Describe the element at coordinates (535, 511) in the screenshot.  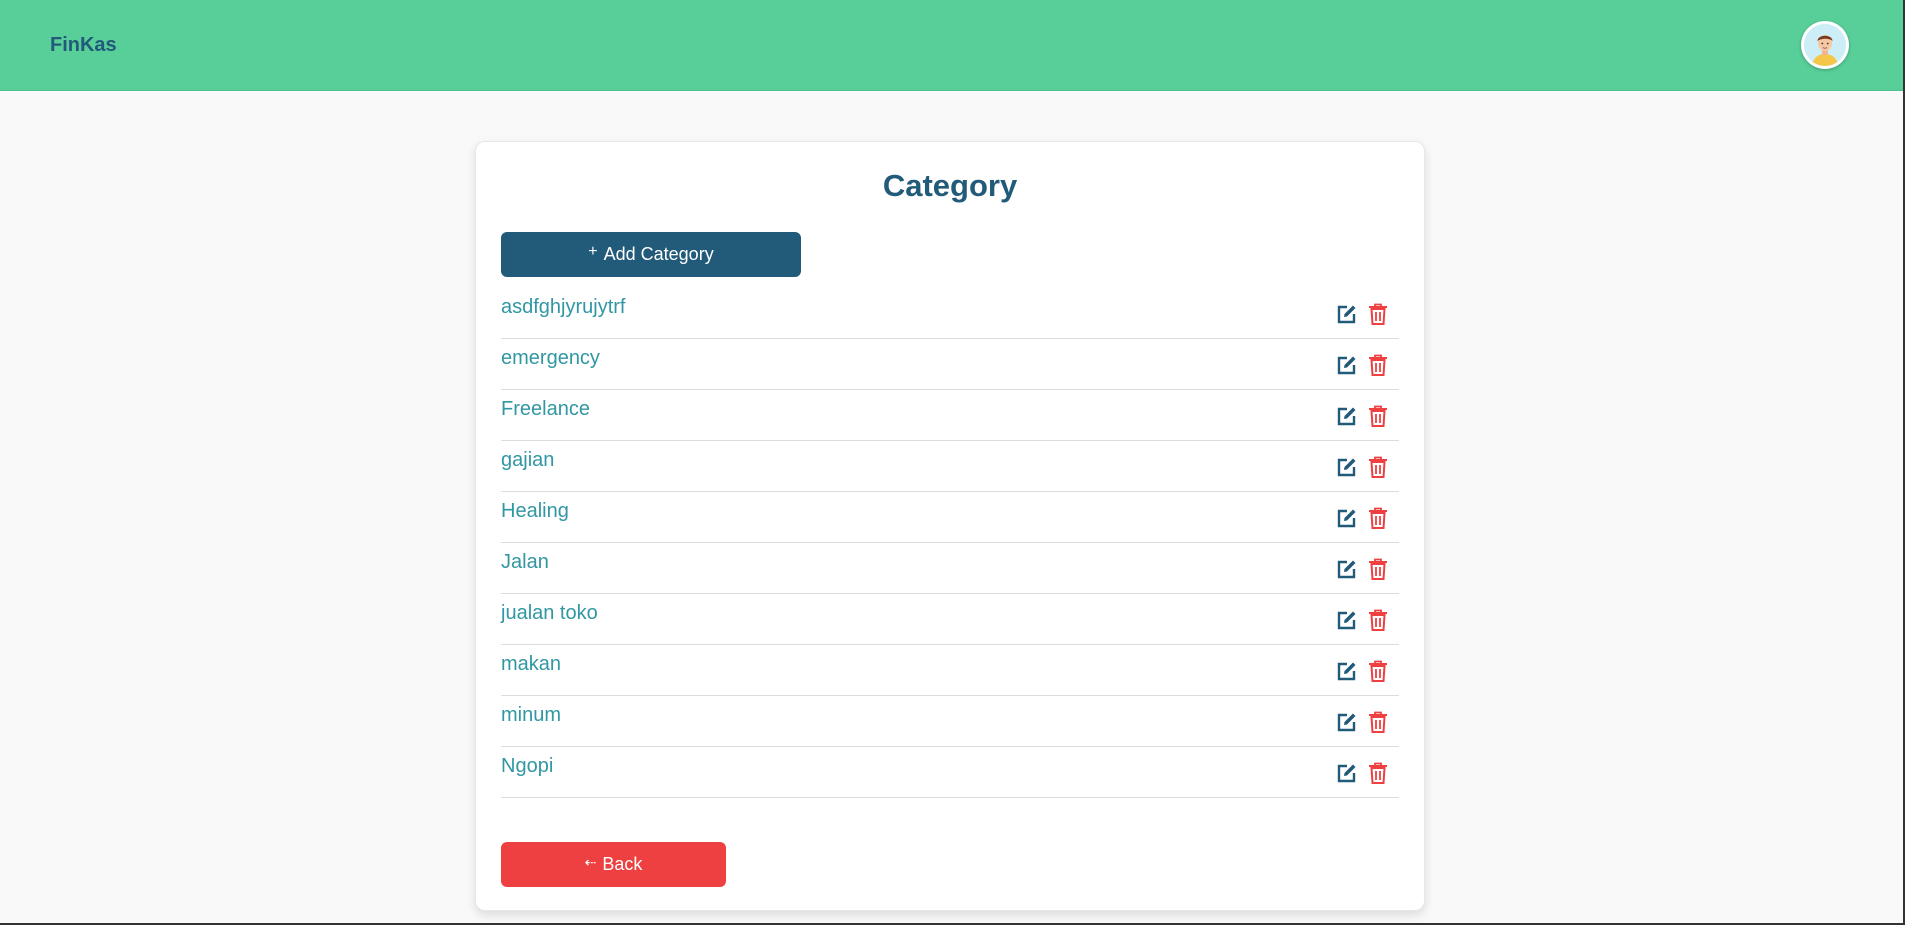
I see `category-name: Healing` at that location.